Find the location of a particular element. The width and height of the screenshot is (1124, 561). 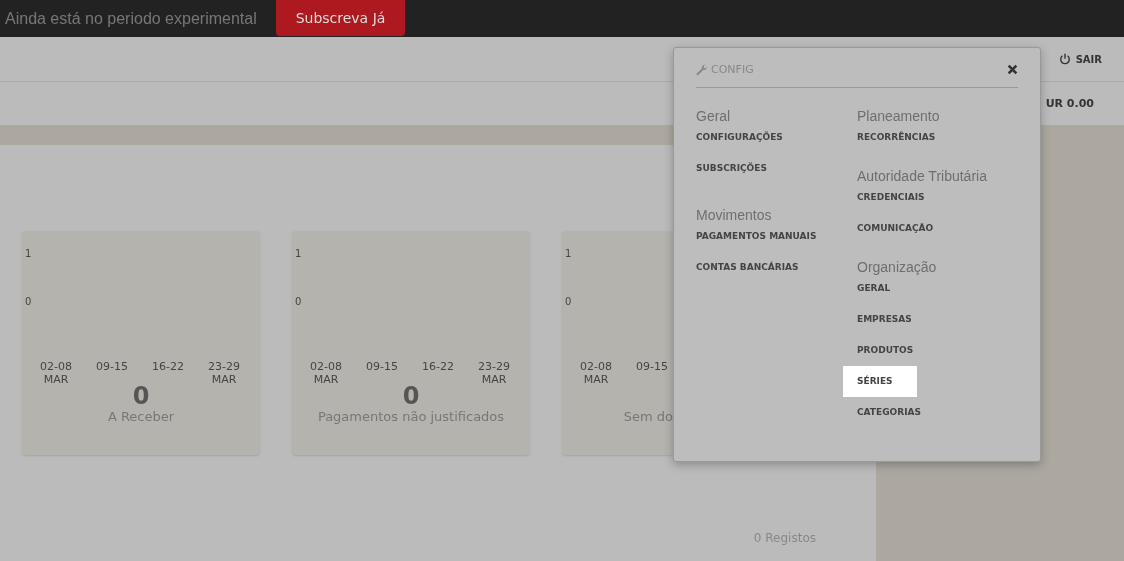

section-heading: Geral is located at coordinates (713, 116).